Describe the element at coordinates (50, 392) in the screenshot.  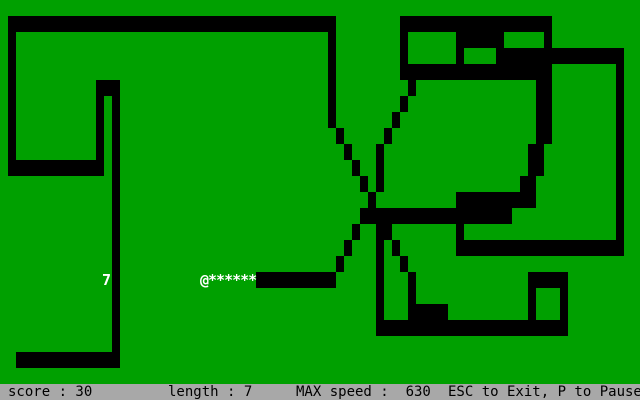
I see `score-readout: score : 30` at that location.